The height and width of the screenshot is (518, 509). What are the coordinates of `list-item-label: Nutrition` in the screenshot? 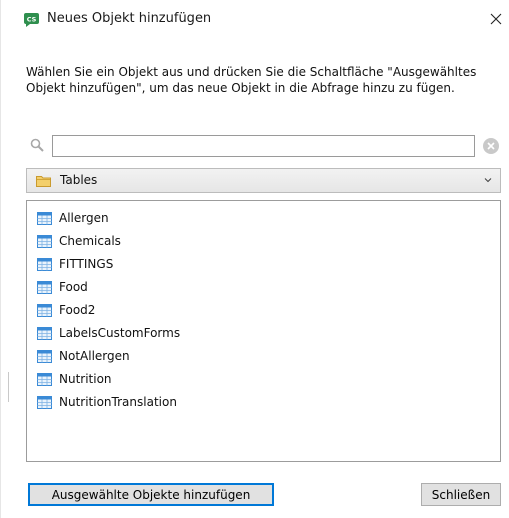 It's located at (85, 379).